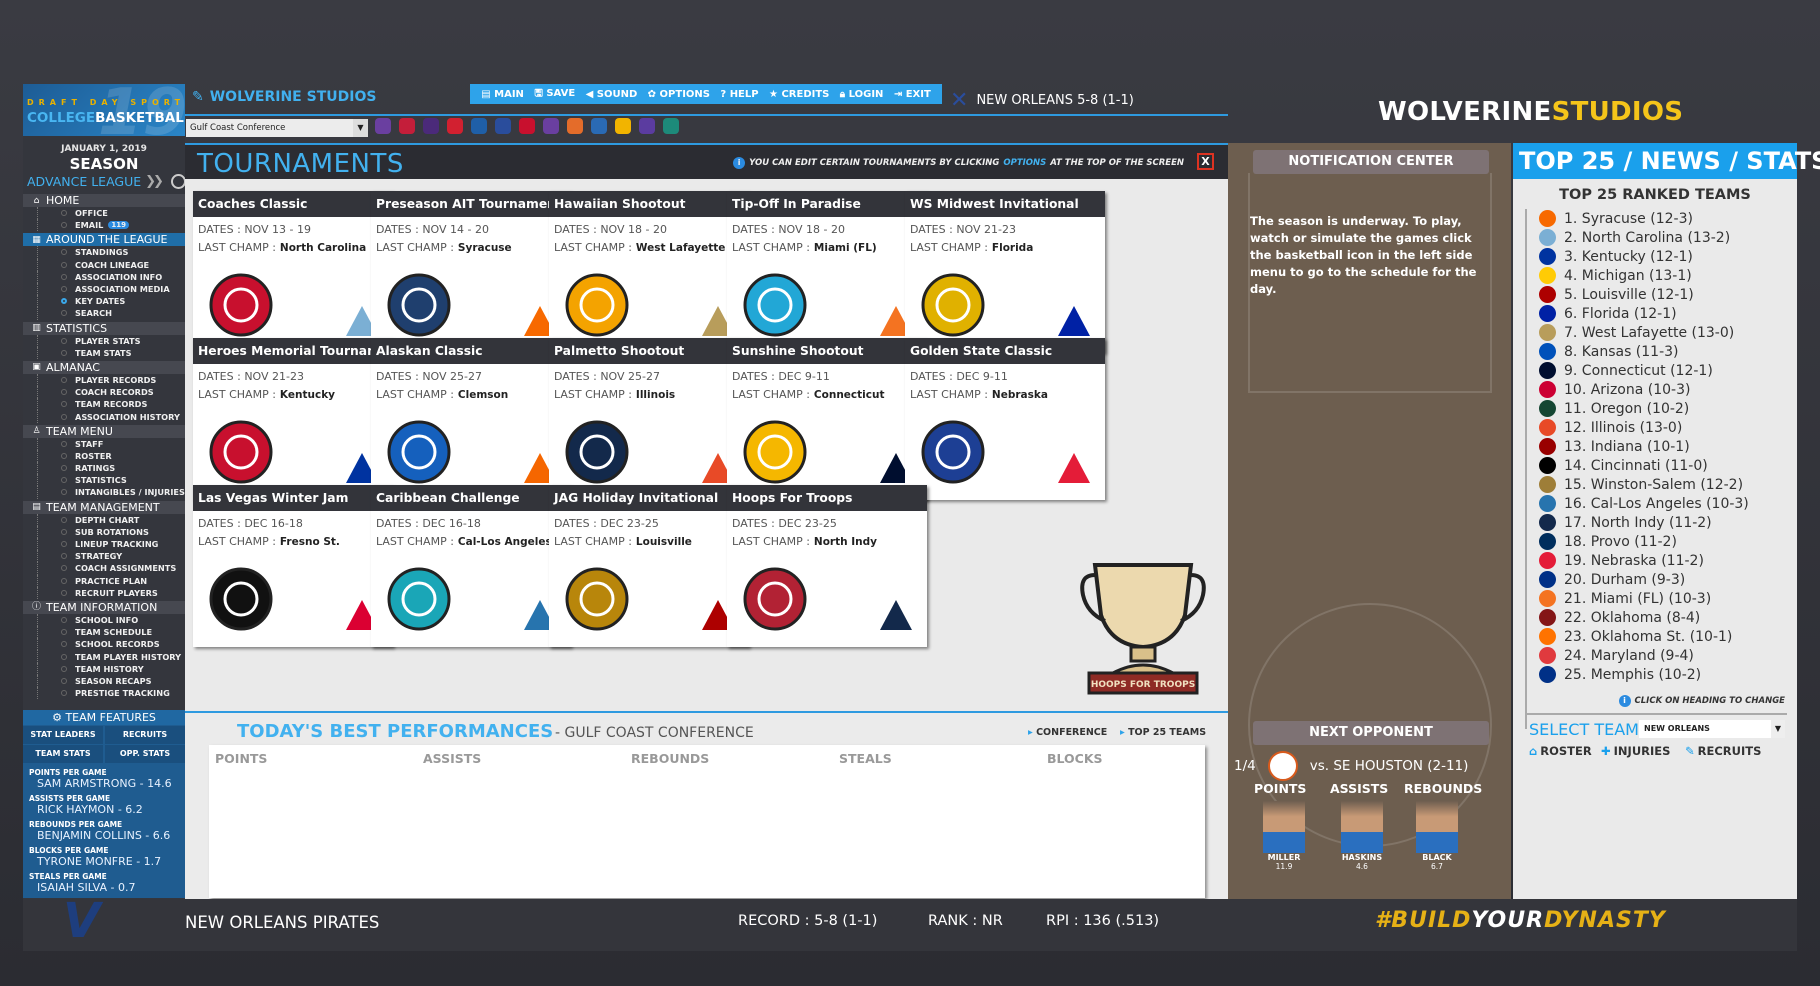 Image resolution: width=1820 pixels, height=986 pixels. I want to click on sidebar-item-key-dates: KEY DATES, so click(104, 301).